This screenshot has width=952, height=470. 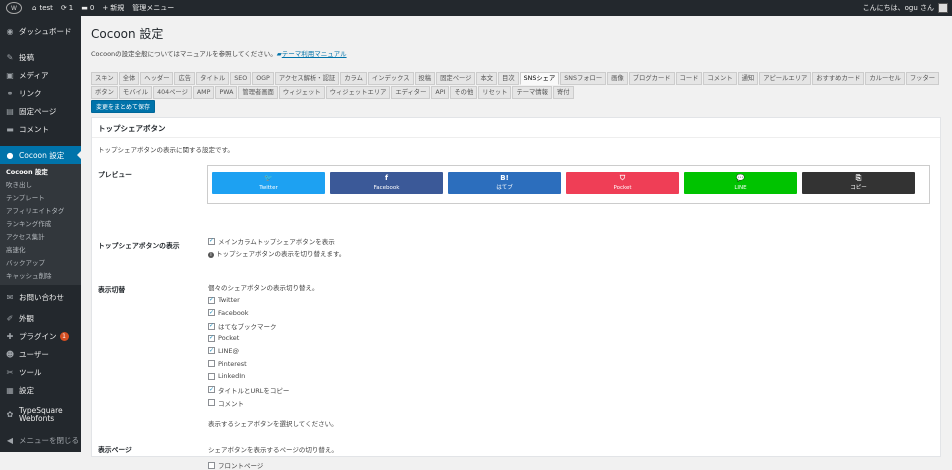 What do you see at coordinates (495, 92) in the screenshot?
I see `tab: リセット` at bounding box center [495, 92].